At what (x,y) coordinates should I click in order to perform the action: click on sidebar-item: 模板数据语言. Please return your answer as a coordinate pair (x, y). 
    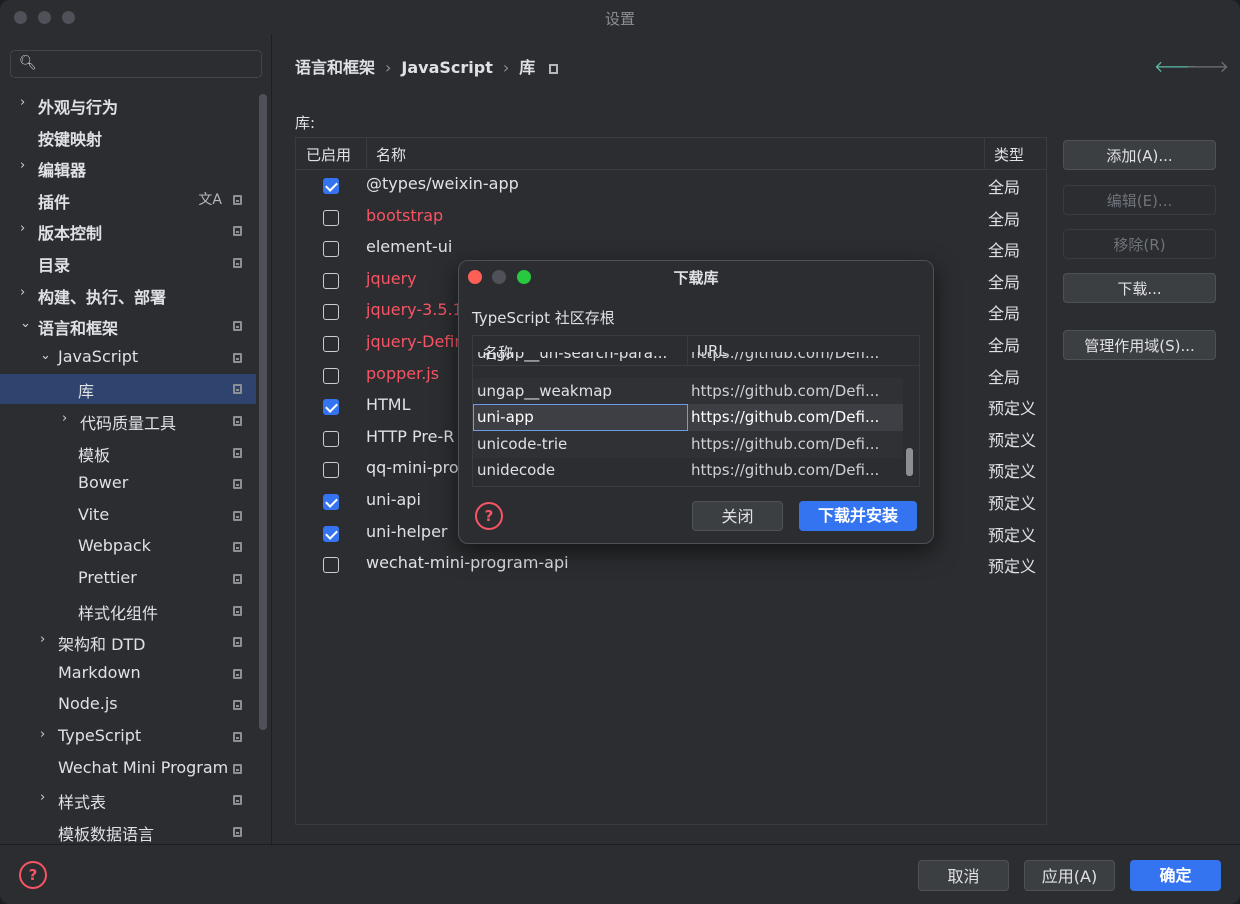
    Looking at the image, I should click on (128, 830).